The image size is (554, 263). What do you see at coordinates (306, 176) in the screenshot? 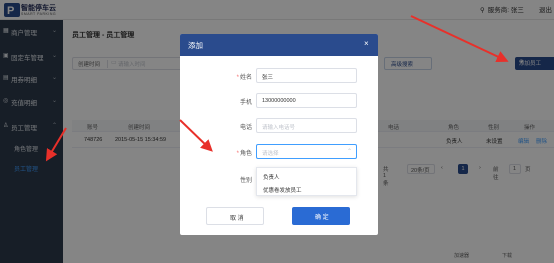
I see `role-option: 负责人` at bounding box center [306, 176].